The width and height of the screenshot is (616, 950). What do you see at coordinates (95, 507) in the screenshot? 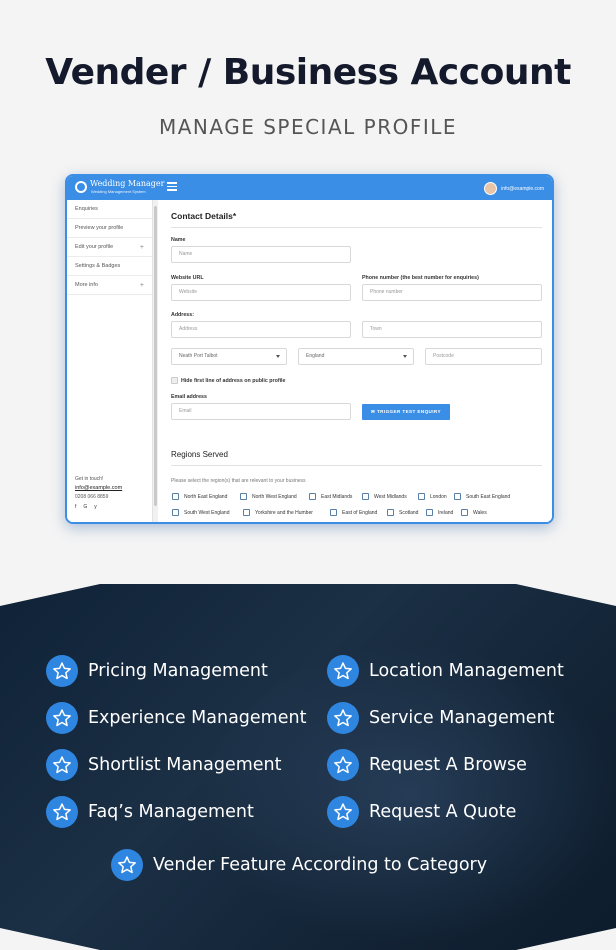
I see `twitter-icon: y` at bounding box center [95, 507].